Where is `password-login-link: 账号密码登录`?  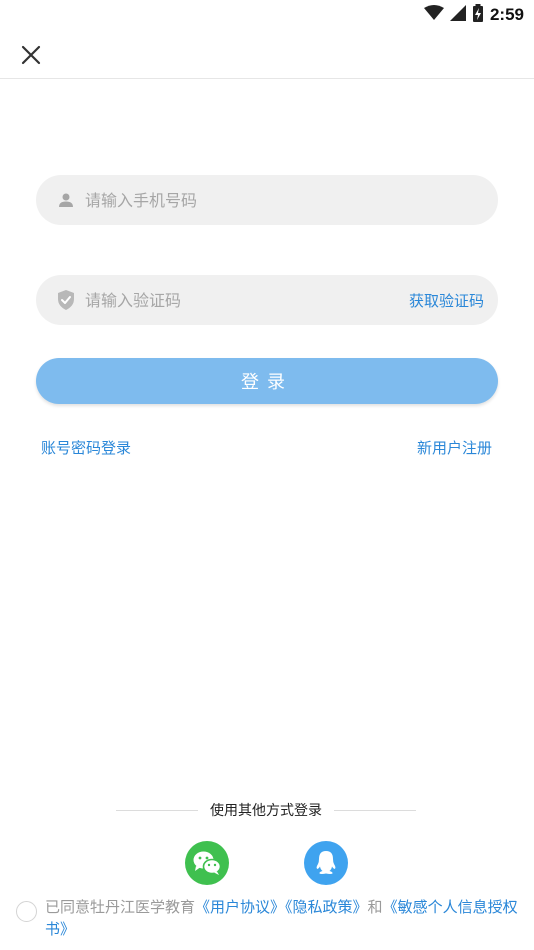
password-login-link: 账号密码登录 is located at coordinates (86, 447).